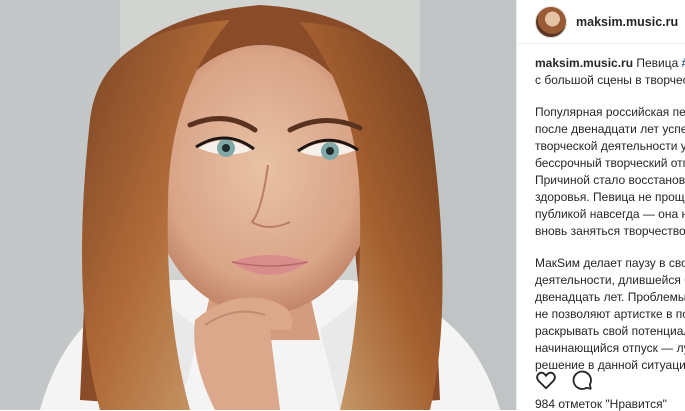 The width and height of the screenshot is (685, 411). I want to click on avatar, so click(551, 21).